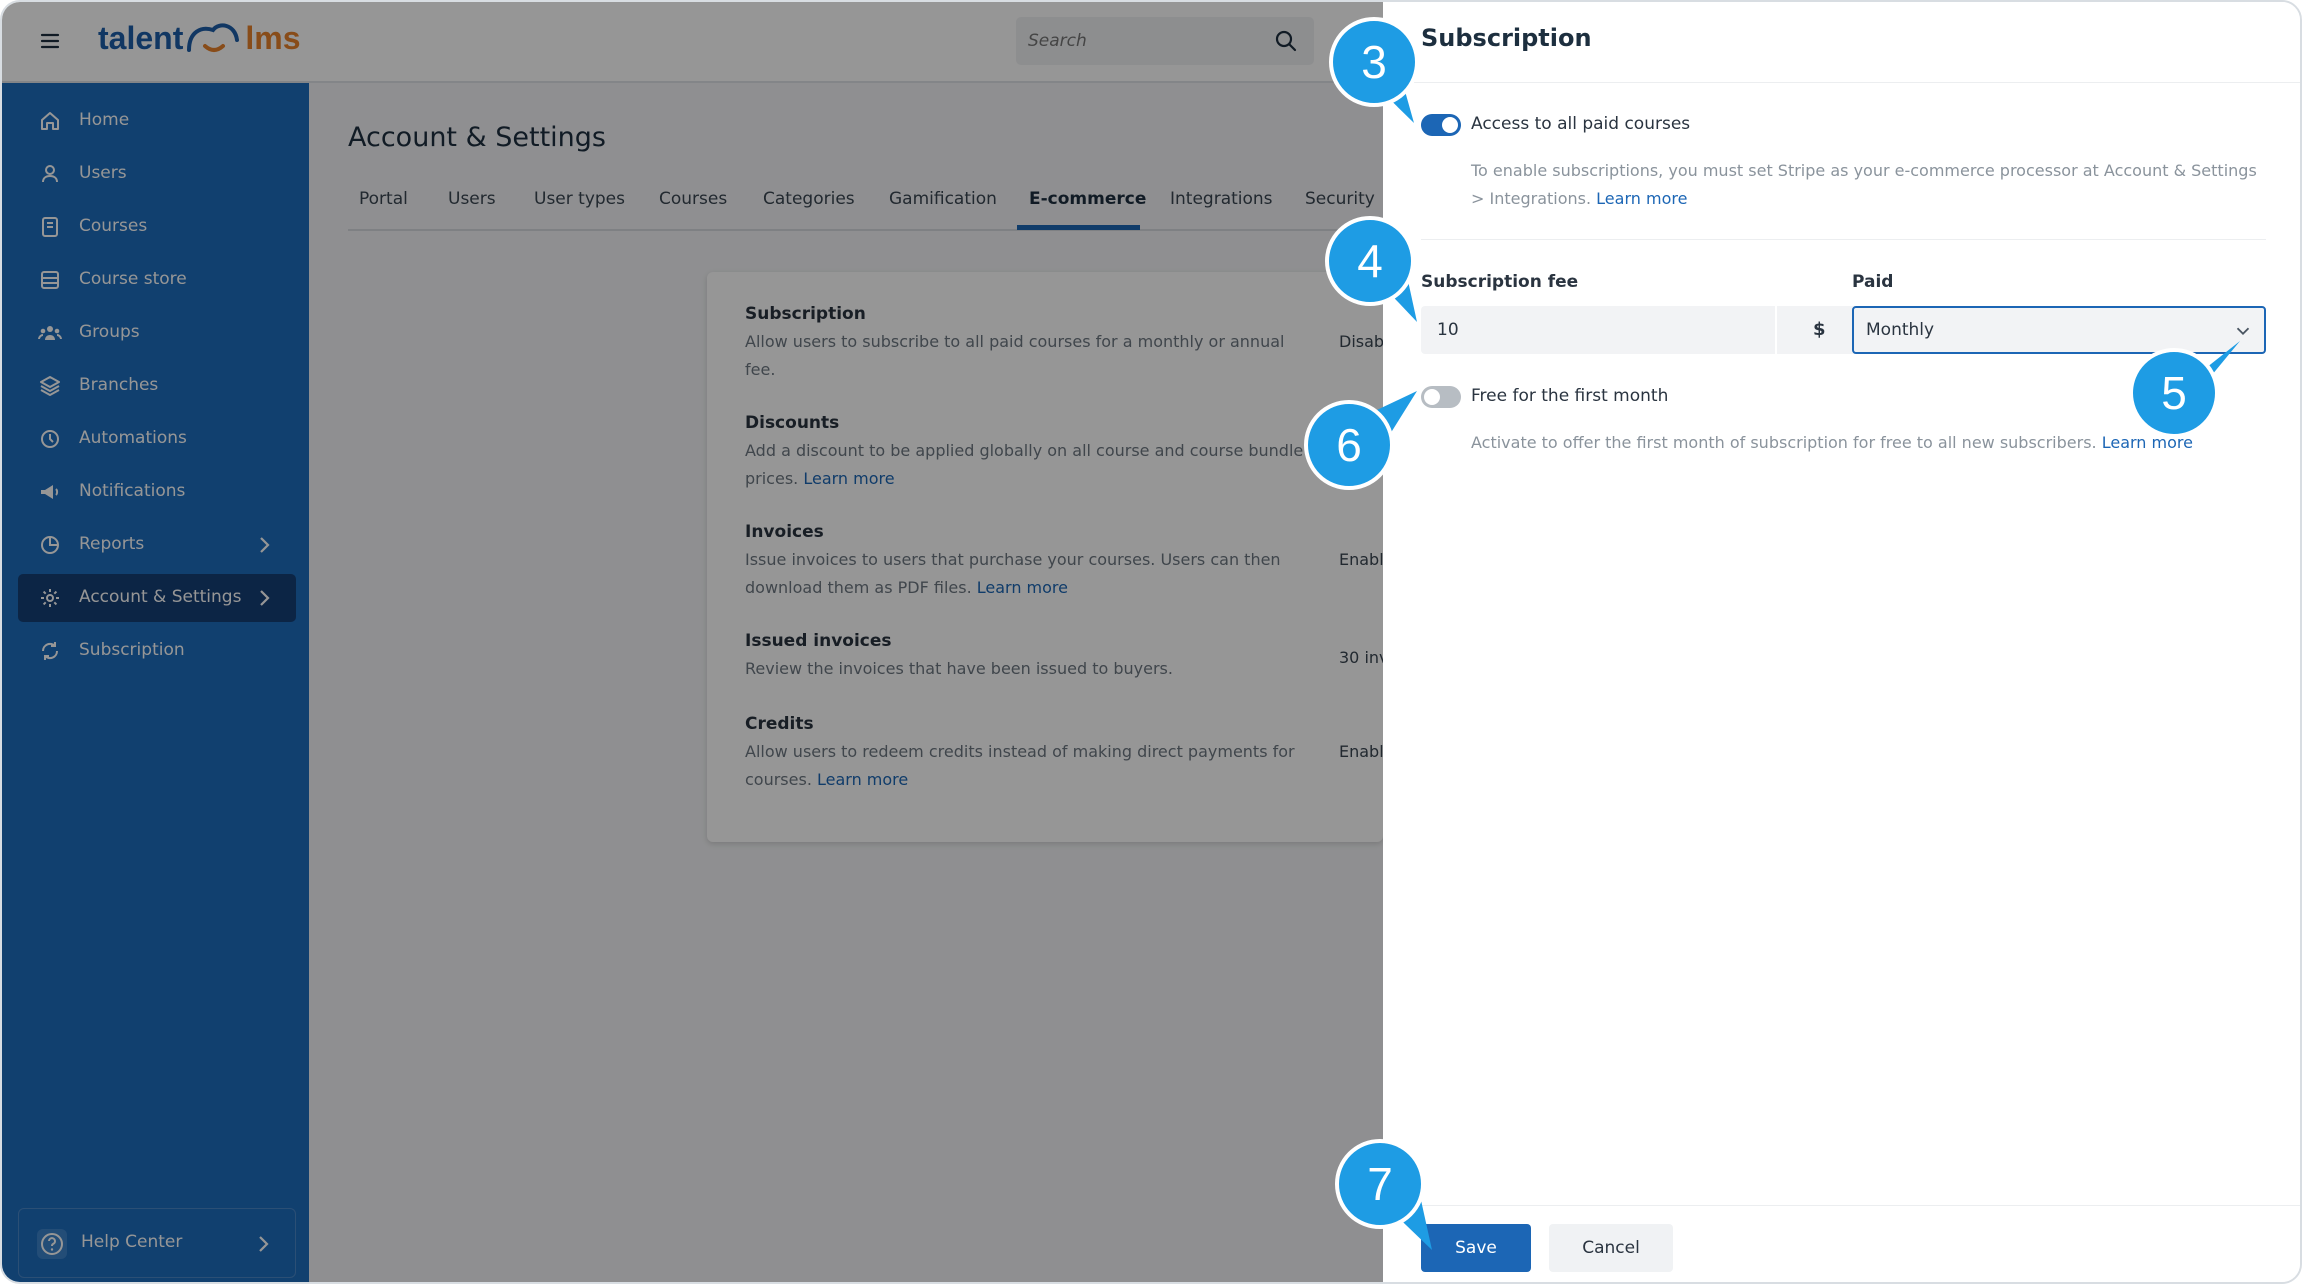  Describe the element at coordinates (1581, 124) in the screenshot. I see `access-all-courses-label: Access to all paid courses` at that location.